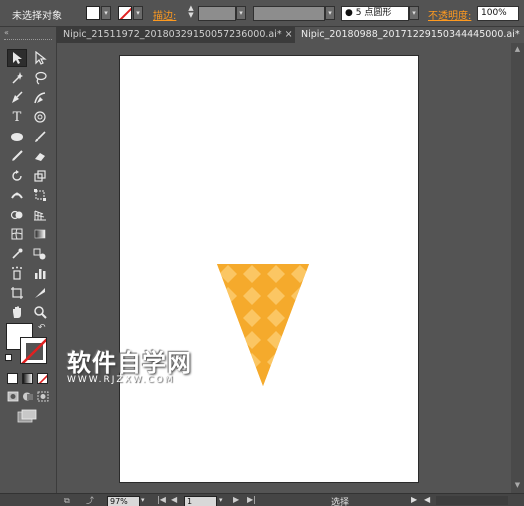 This screenshot has height=506, width=524. Describe the element at coordinates (40, 234) in the screenshot. I see `gradient-tool-icon` at that location.